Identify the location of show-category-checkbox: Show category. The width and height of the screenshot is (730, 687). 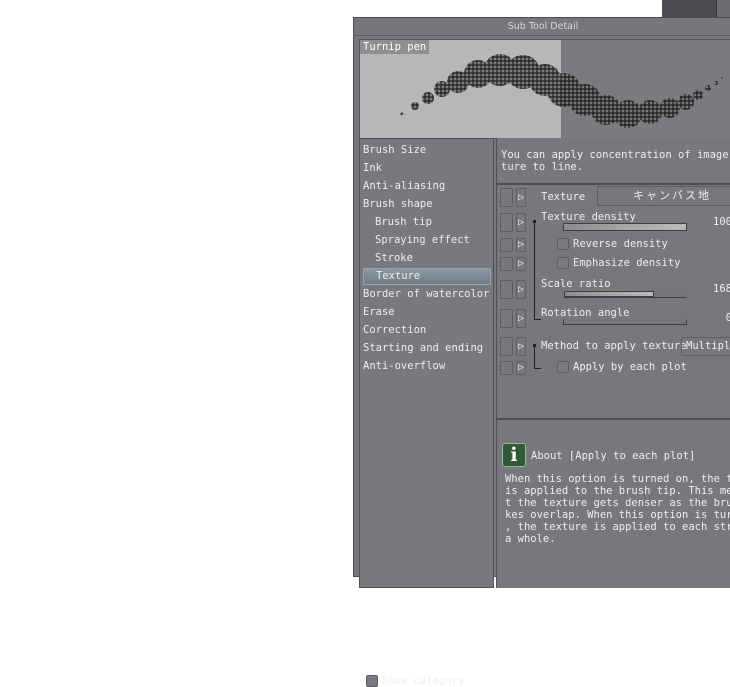
(415, 681).